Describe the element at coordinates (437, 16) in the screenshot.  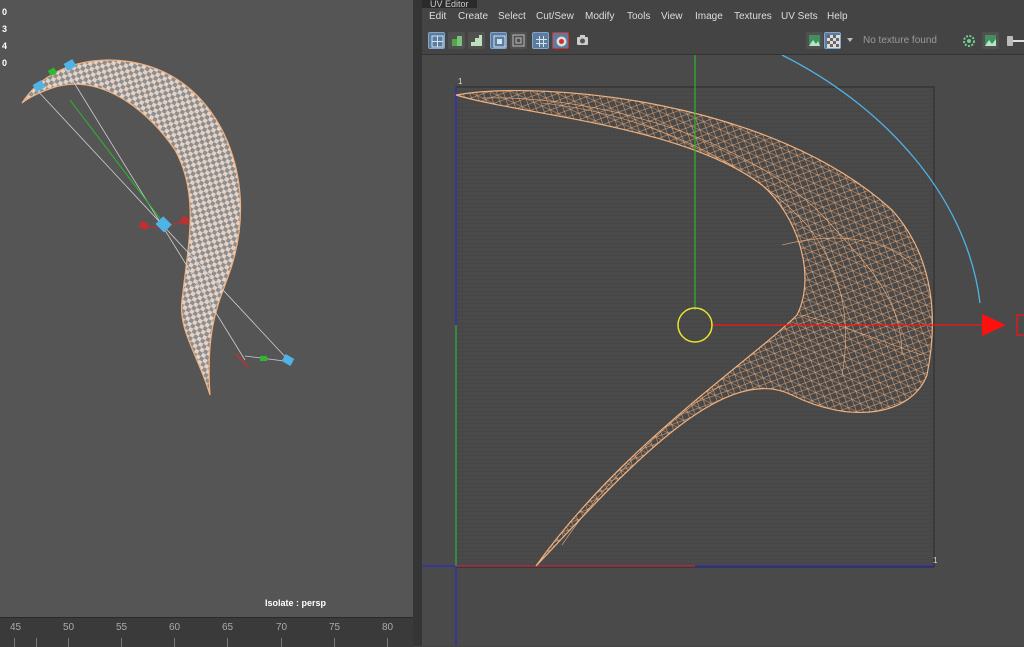
I see `menu-edit: Edit` at that location.